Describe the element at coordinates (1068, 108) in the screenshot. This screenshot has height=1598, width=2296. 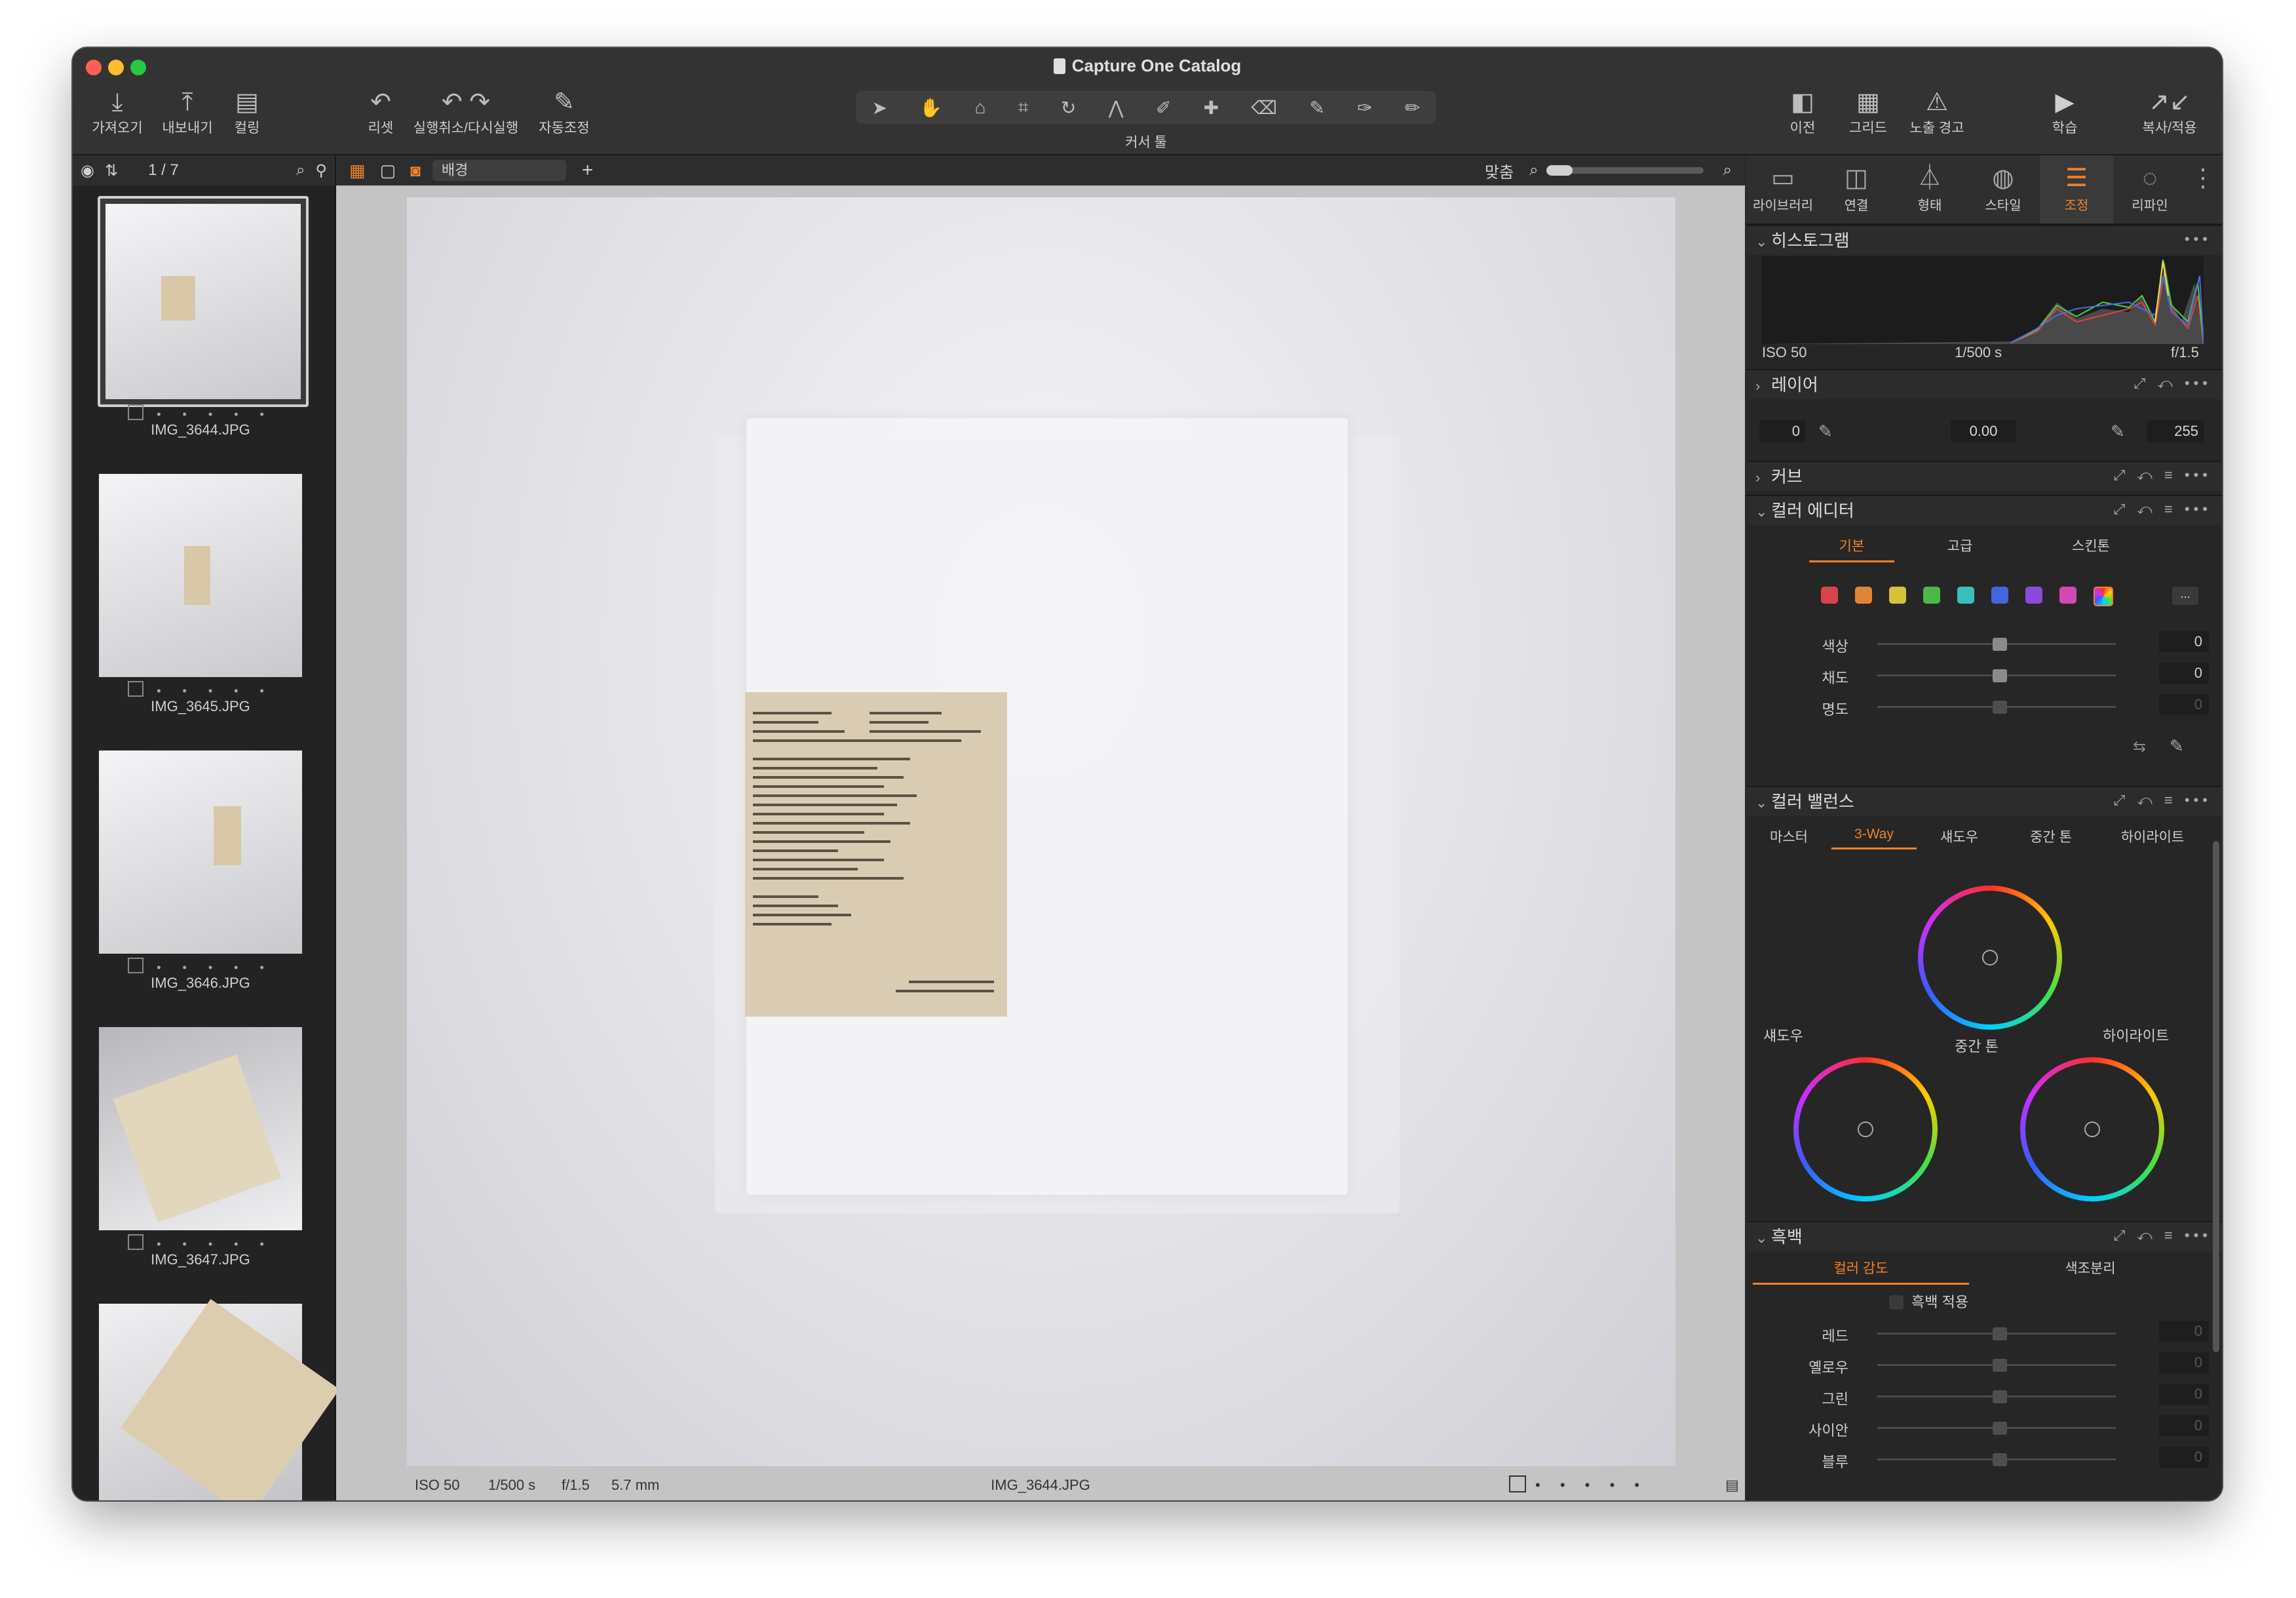
I see `rotate-icon: ↻` at that location.